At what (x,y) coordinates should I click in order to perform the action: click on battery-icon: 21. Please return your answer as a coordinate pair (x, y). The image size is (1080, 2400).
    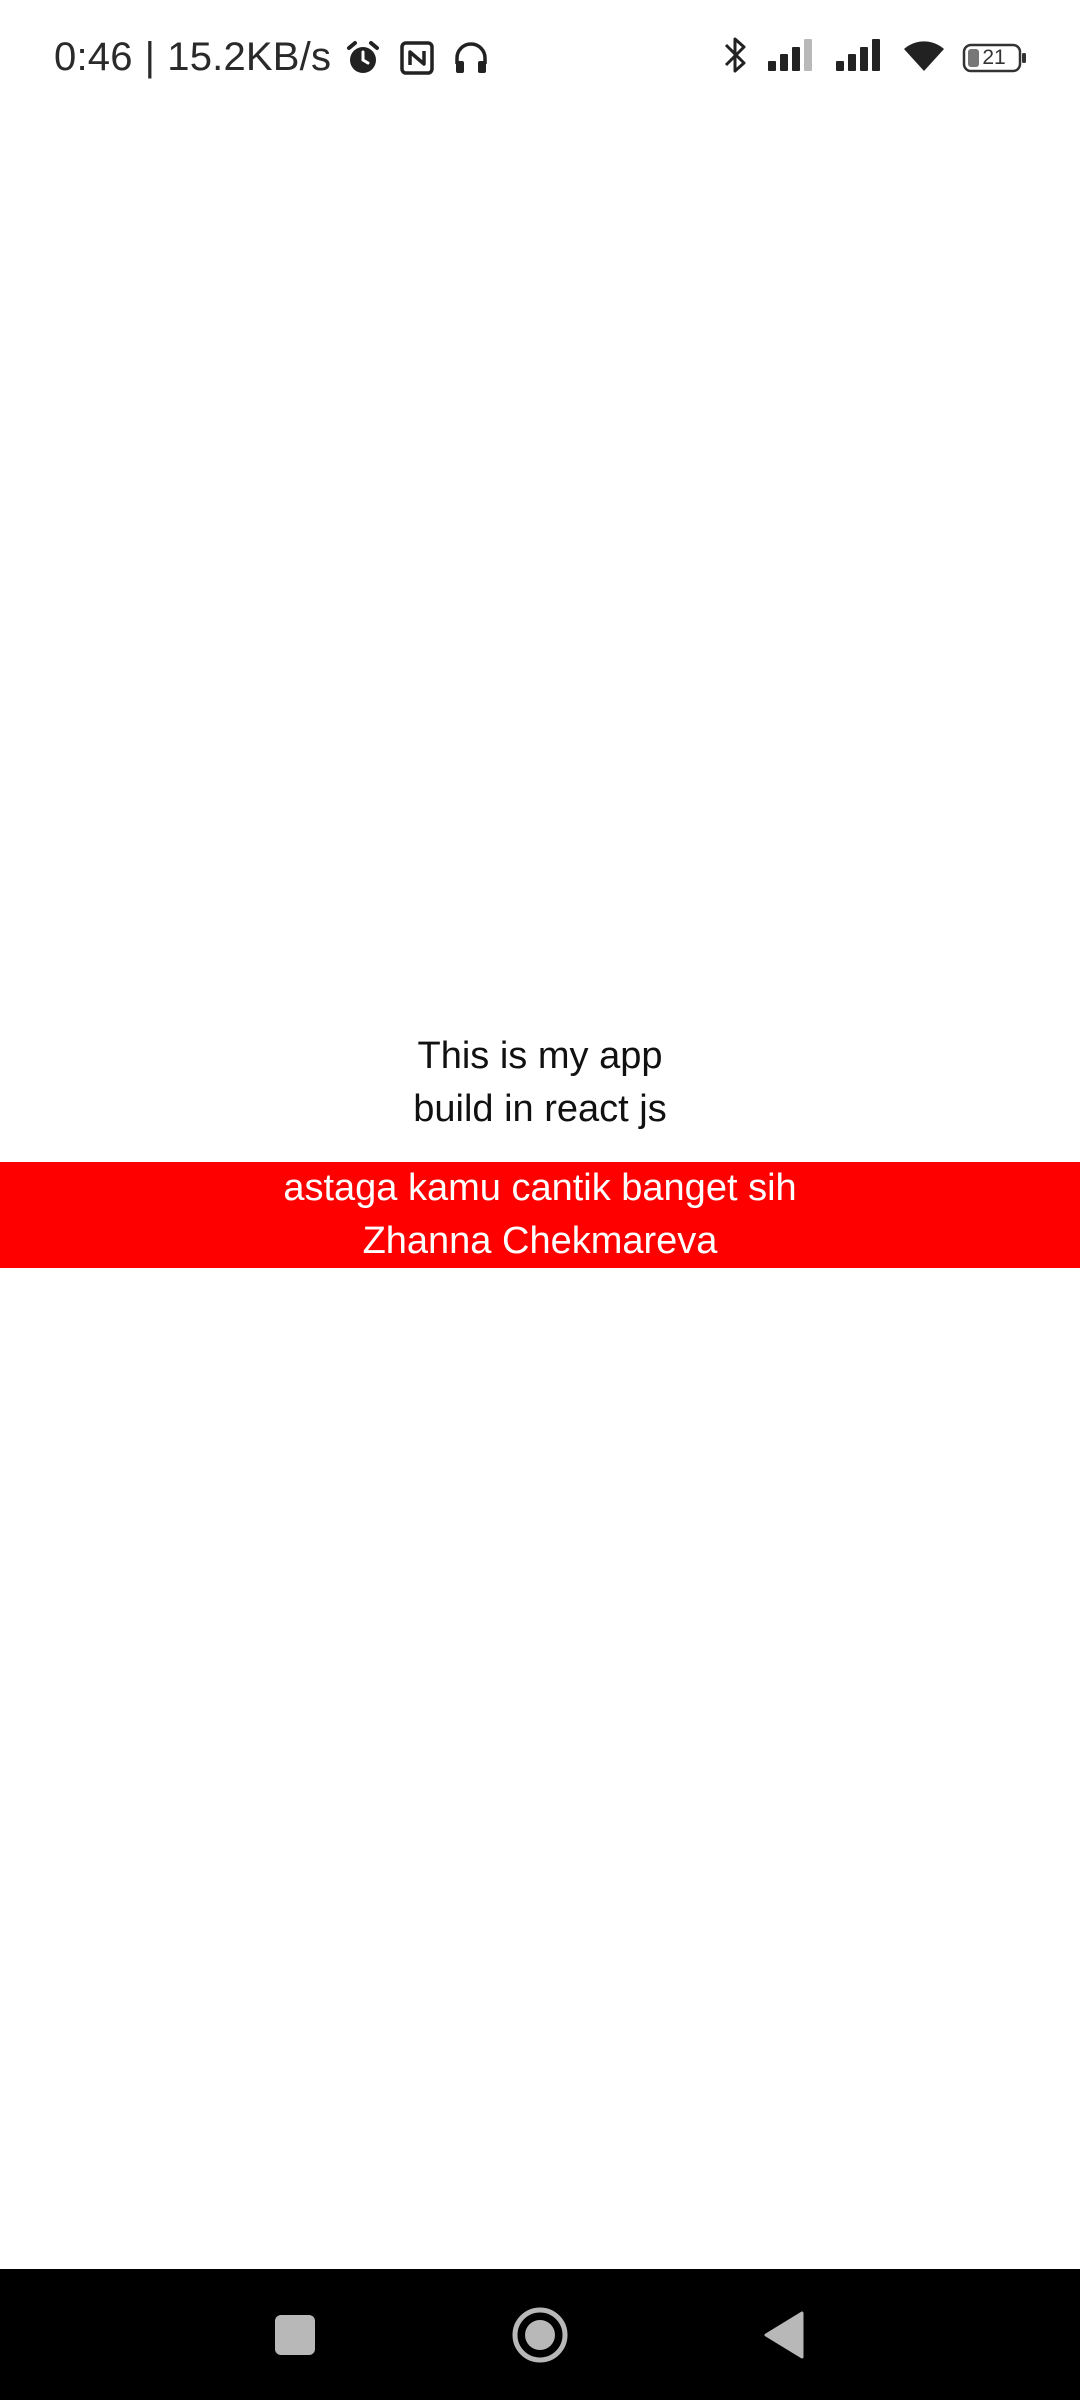
    Looking at the image, I should click on (995, 58).